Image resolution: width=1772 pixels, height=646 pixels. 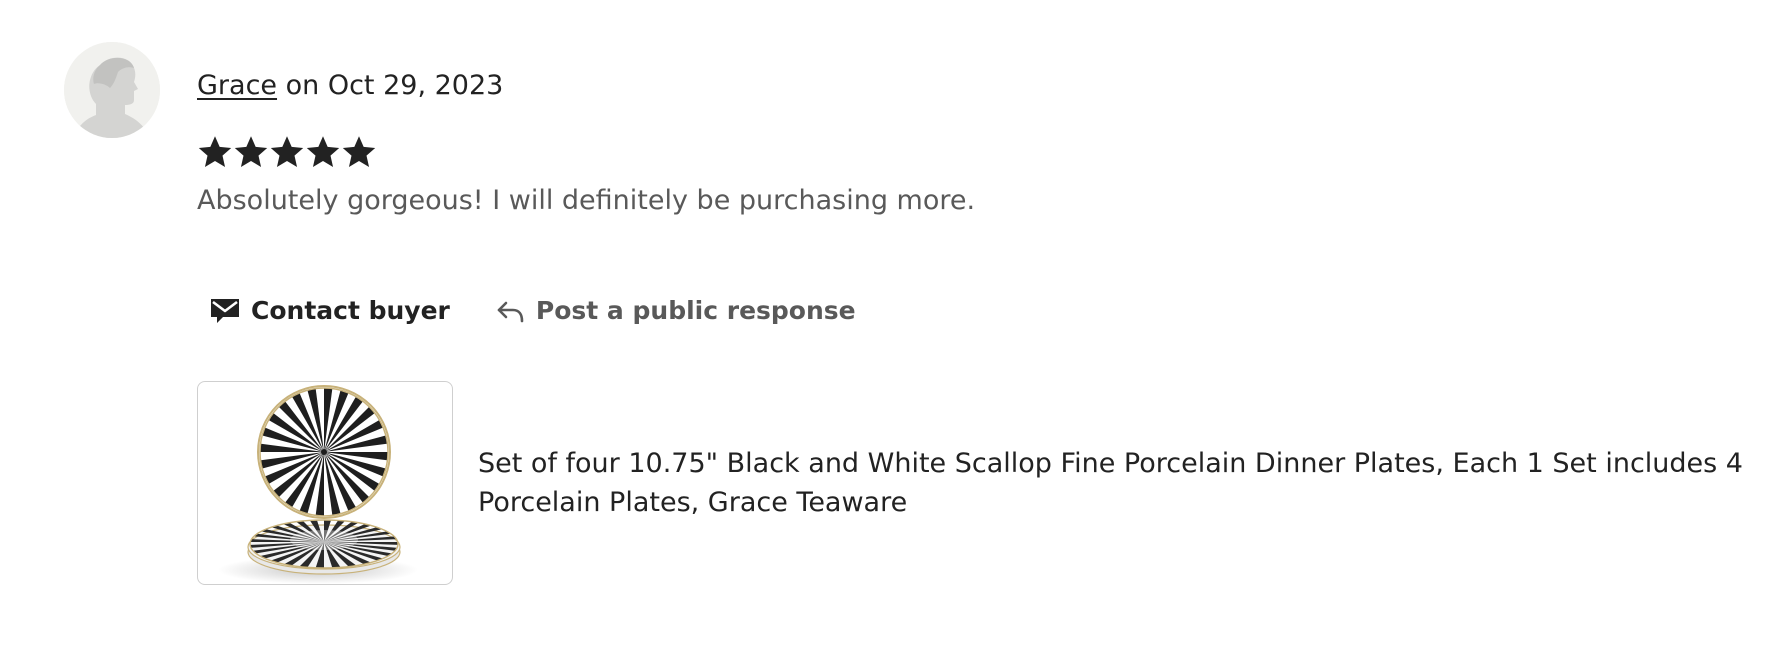 I want to click on reviewer-name-link: Grace, so click(x=237, y=85).